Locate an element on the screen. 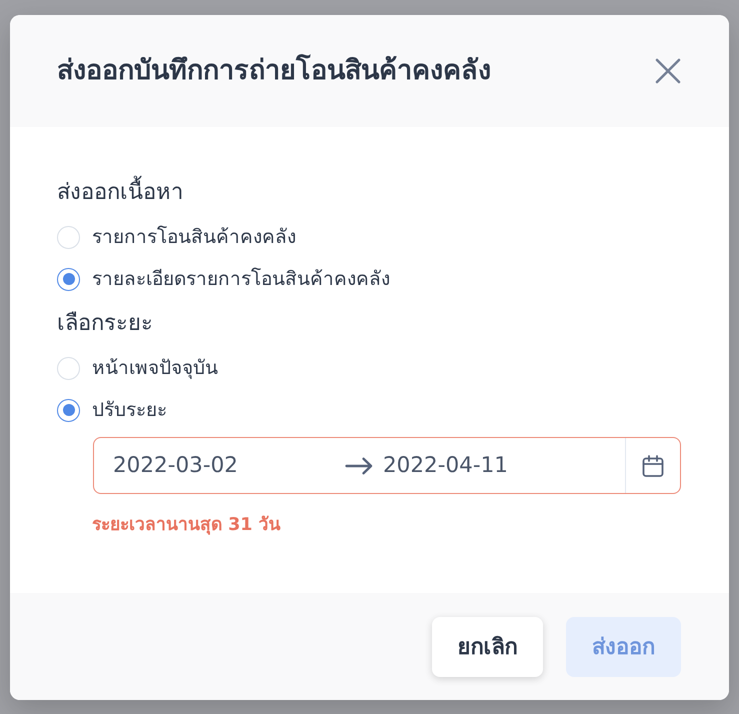 This screenshot has width=739, height=714. option-label: หน้าเพจปัจจุบัน is located at coordinates (155, 368).